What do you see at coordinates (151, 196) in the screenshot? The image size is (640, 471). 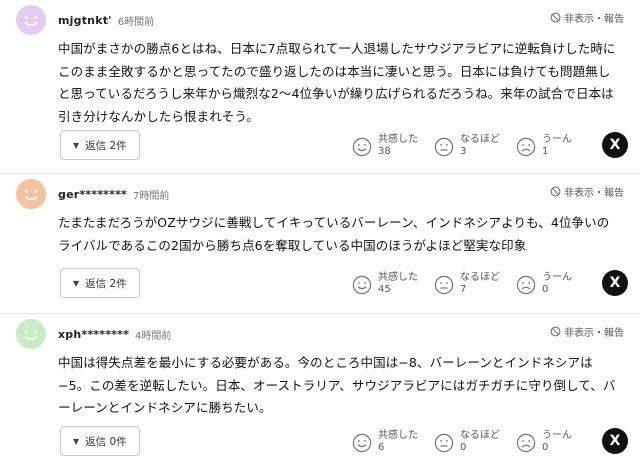 I see `post-time: 7時間前` at bounding box center [151, 196].